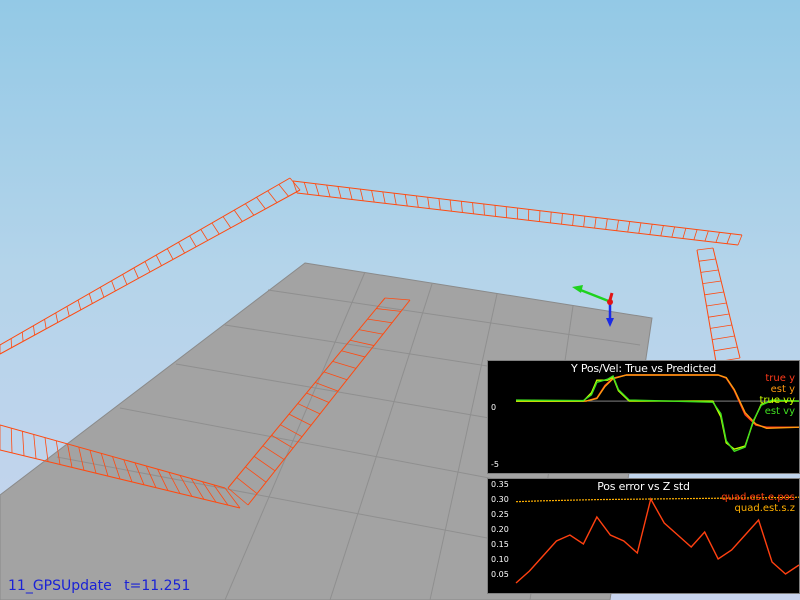 This screenshot has width=800, height=600. Describe the element at coordinates (643, 368) in the screenshot. I see `plot-title: Y Pos/Vel: True vs Predicted` at that location.